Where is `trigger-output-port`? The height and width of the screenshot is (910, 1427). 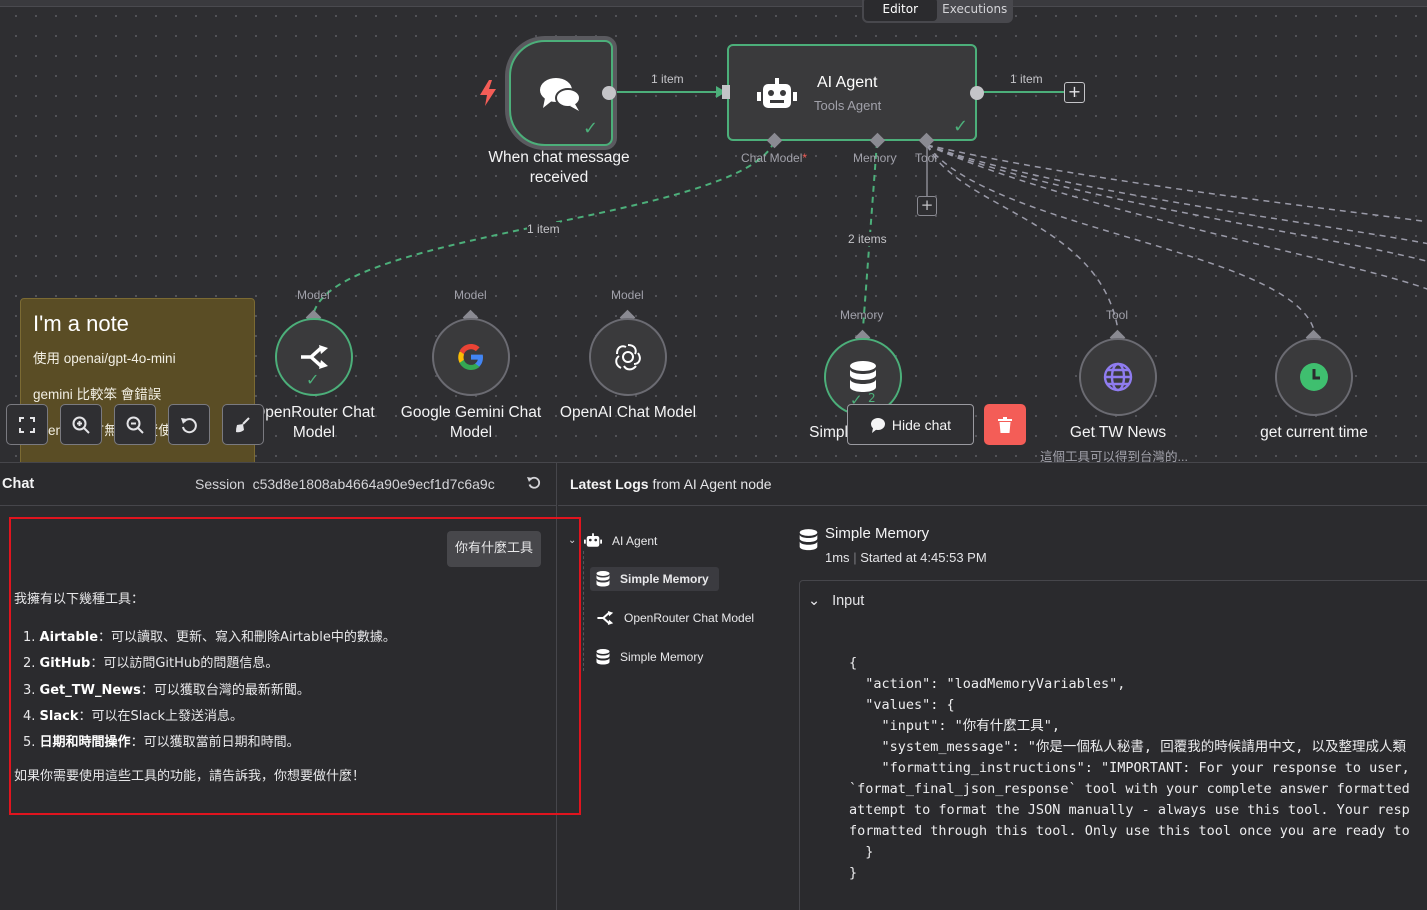 trigger-output-port is located at coordinates (609, 93).